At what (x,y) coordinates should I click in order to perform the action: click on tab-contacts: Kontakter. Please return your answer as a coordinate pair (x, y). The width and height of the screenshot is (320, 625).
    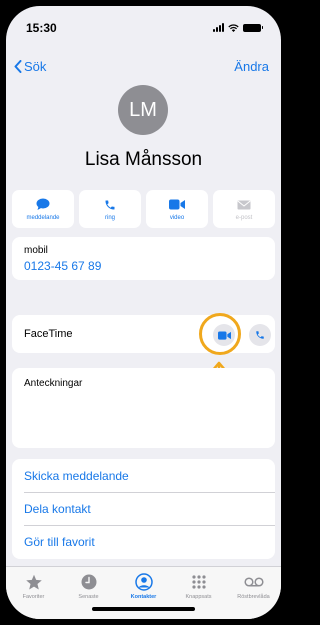
    Looking at the image, I should click on (143, 593).